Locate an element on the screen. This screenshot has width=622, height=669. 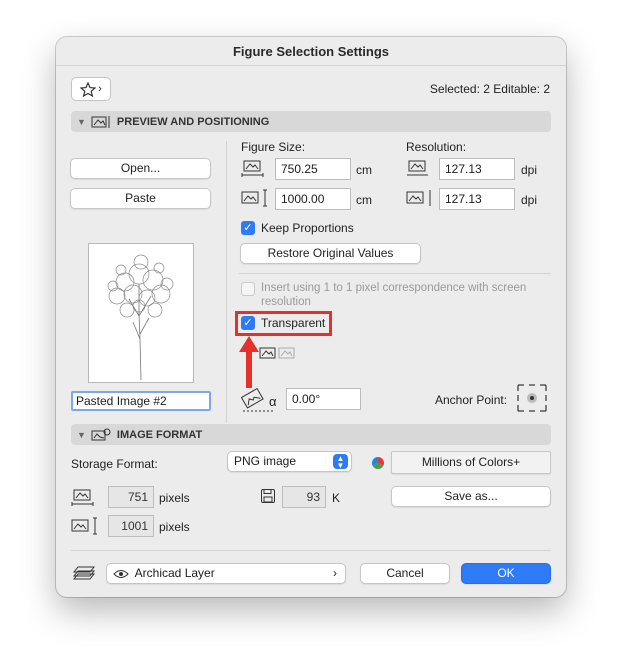
pixel-width-unit: pixels is located at coordinates (174, 498).